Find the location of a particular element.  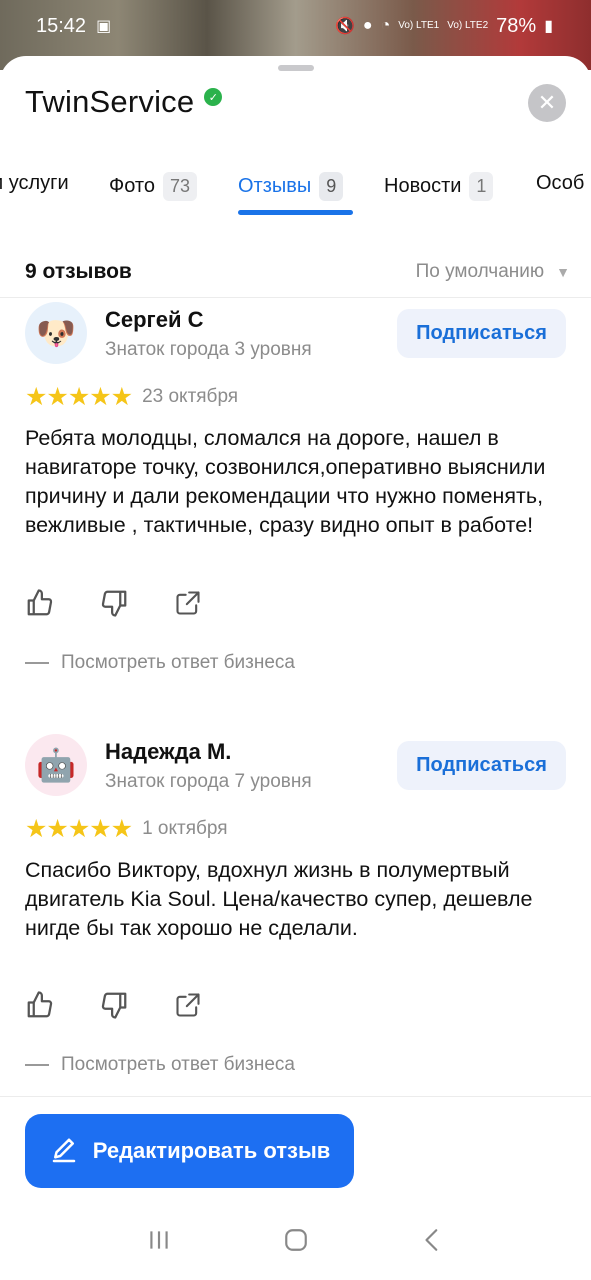

wifi-icon: ◔ is located at coordinates (385, 25).